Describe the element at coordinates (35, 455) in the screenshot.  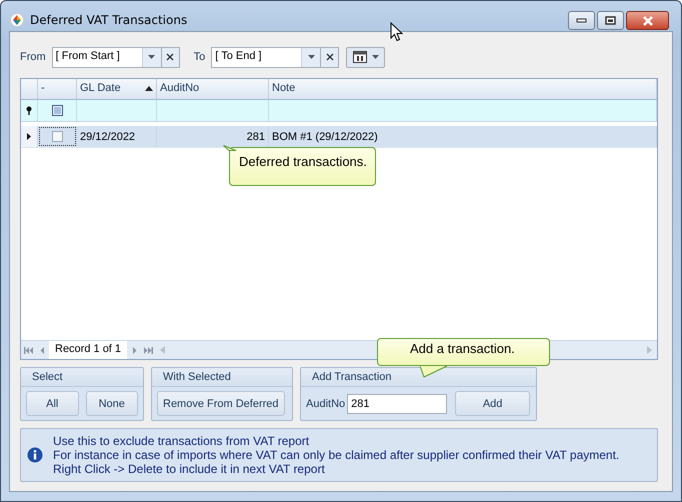
I see `info-icon` at that location.